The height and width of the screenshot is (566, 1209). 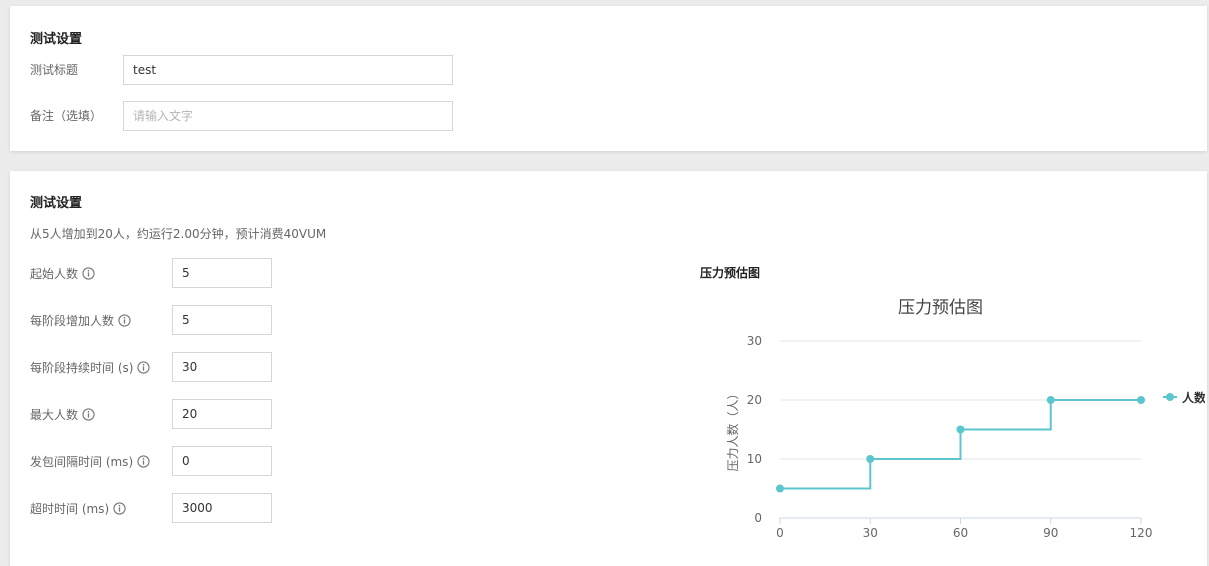 What do you see at coordinates (66, 115) in the screenshot?
I see `note-label: 备注（选填）` at bounding box center [66, 115].